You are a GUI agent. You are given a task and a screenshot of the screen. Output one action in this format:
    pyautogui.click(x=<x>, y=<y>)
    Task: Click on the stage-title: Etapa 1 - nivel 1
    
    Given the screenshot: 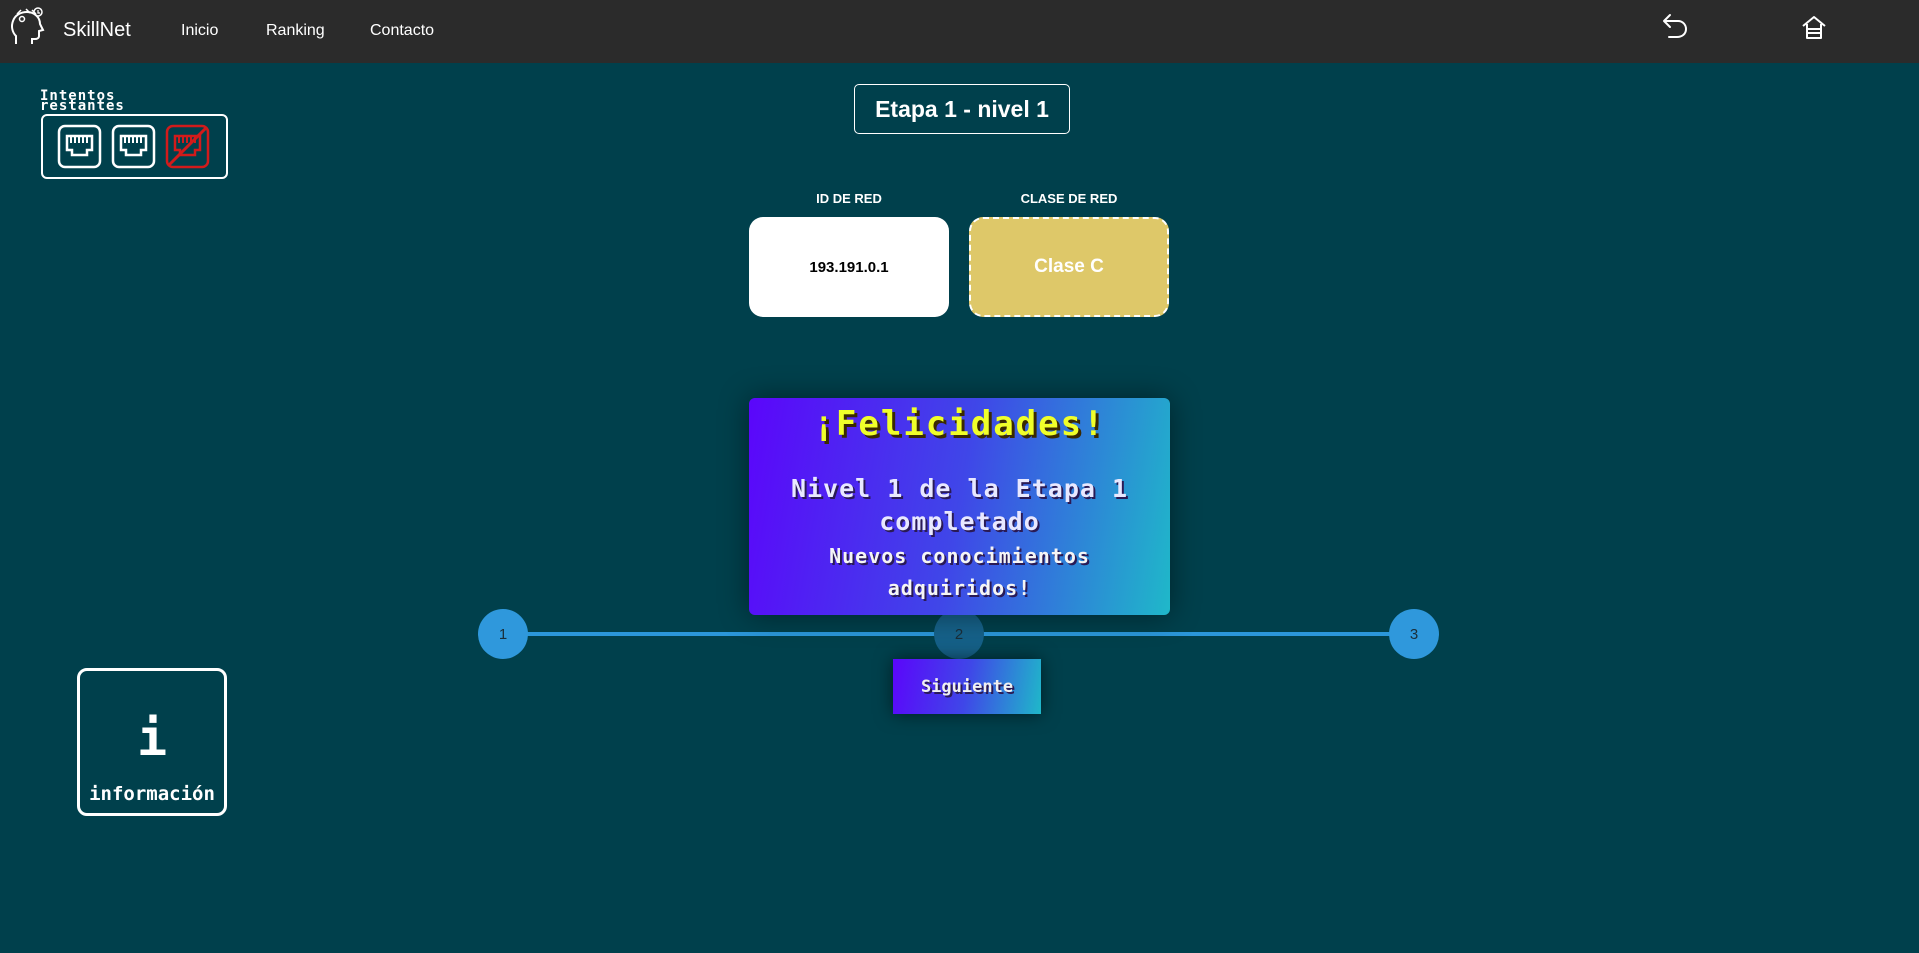 What is the action you would take?
    pyautogui.click(x=962, y=109)
    